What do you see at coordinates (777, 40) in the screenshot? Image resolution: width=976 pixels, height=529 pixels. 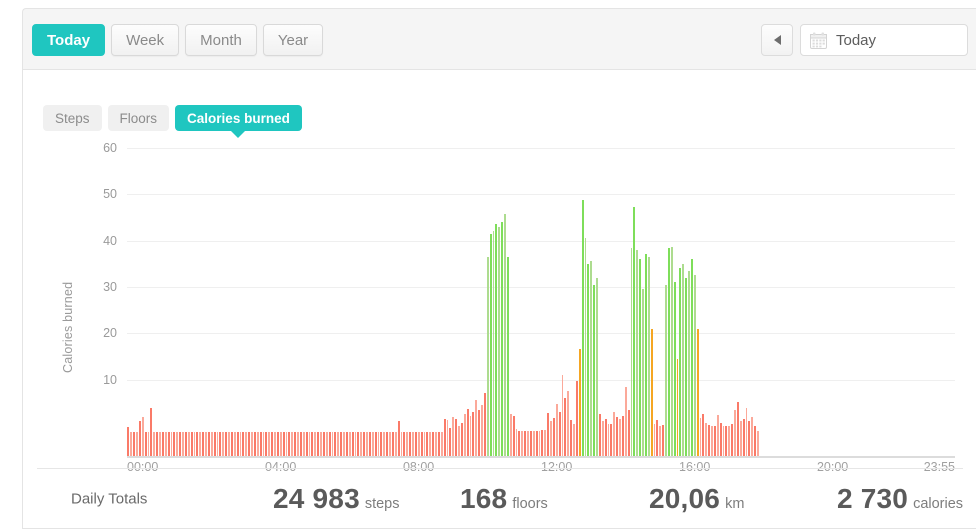 I see `previous-day-button` at bounding box center [777, 40].